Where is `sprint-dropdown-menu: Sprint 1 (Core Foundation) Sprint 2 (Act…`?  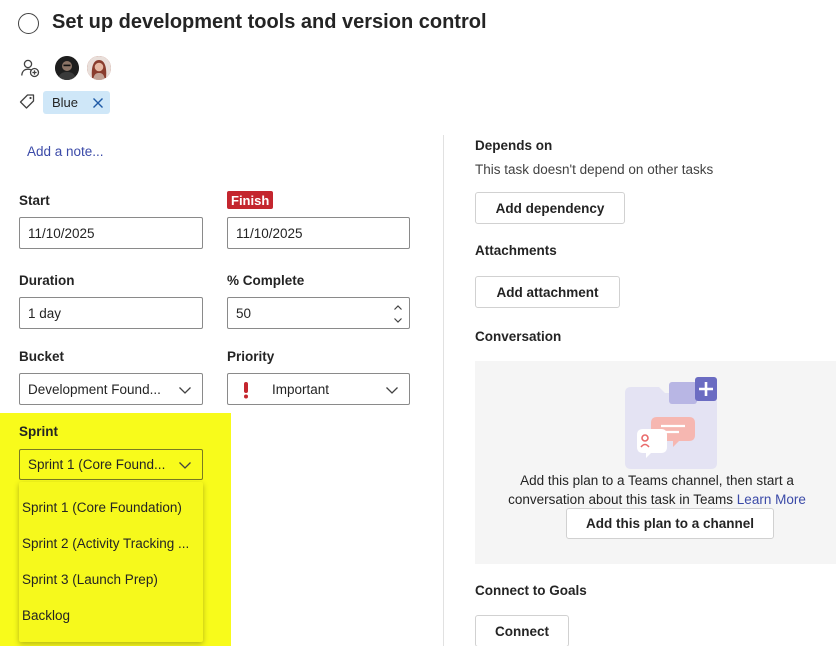 sprint-dropdown-menu: Sprint 1 (Core Foundation) Sprint 2 (Act… is located at coordinates (111, 562).